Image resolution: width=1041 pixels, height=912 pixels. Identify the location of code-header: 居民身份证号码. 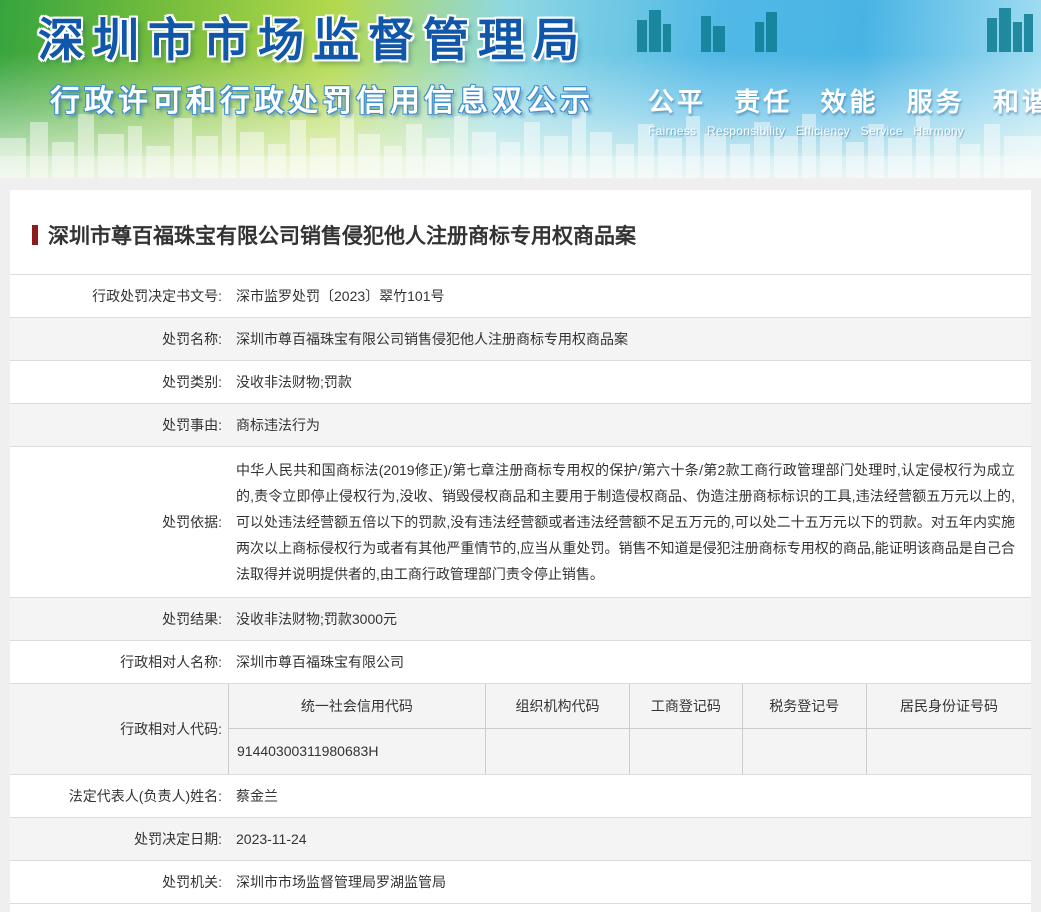
(948, 706).